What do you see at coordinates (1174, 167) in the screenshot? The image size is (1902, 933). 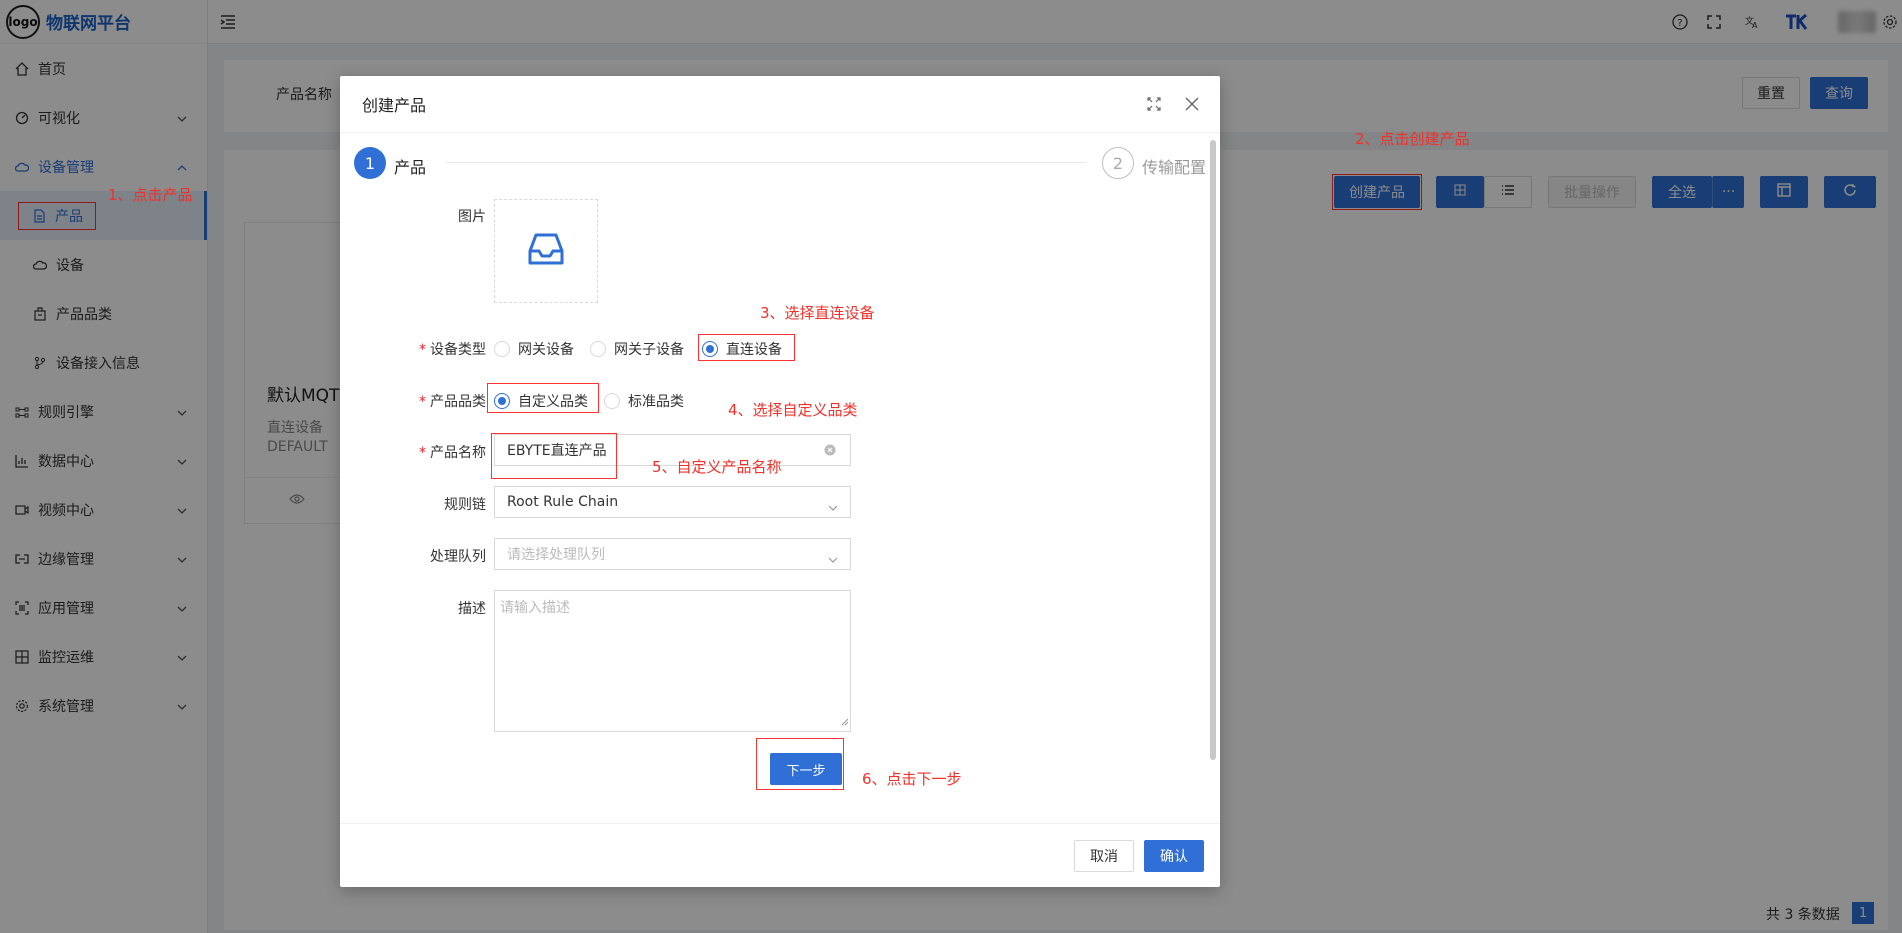 I see `step-2-label: 传输配置` at bounding box center [1174, 167].